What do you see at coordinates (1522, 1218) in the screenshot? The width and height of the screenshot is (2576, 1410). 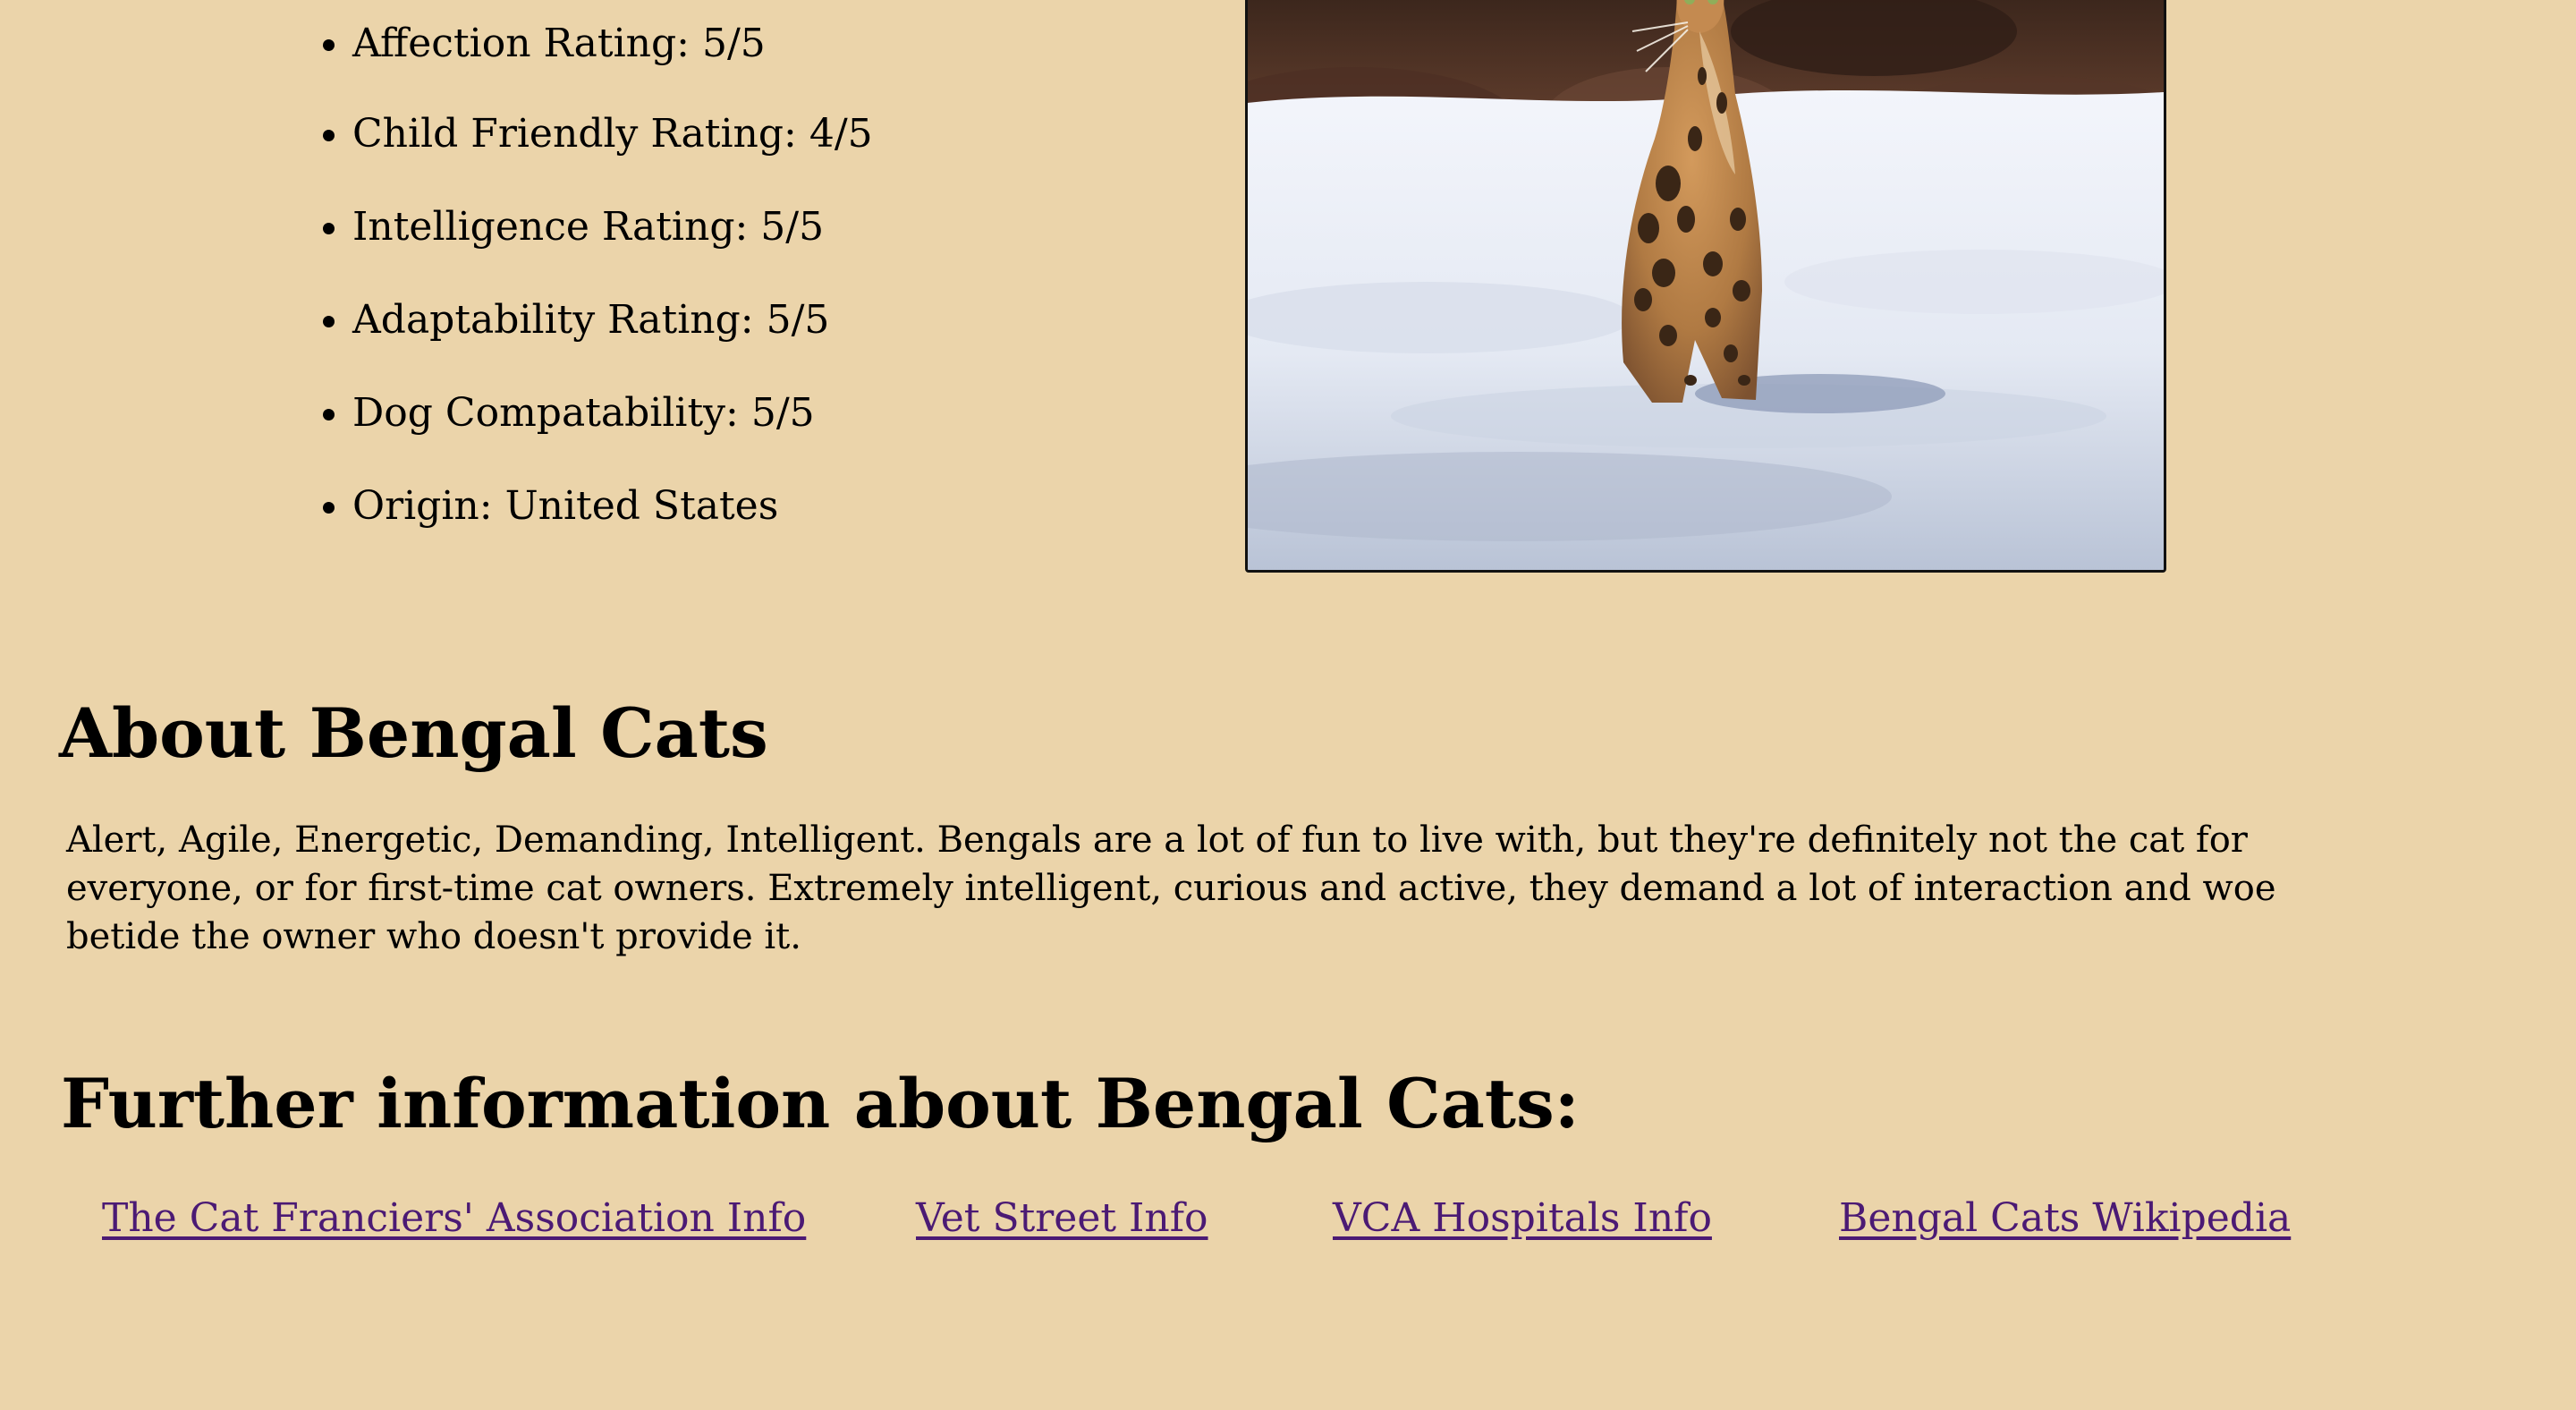 I see `link-vca-hospitals: VCA Hospitals Info` at bounding box center [1522, 1218].